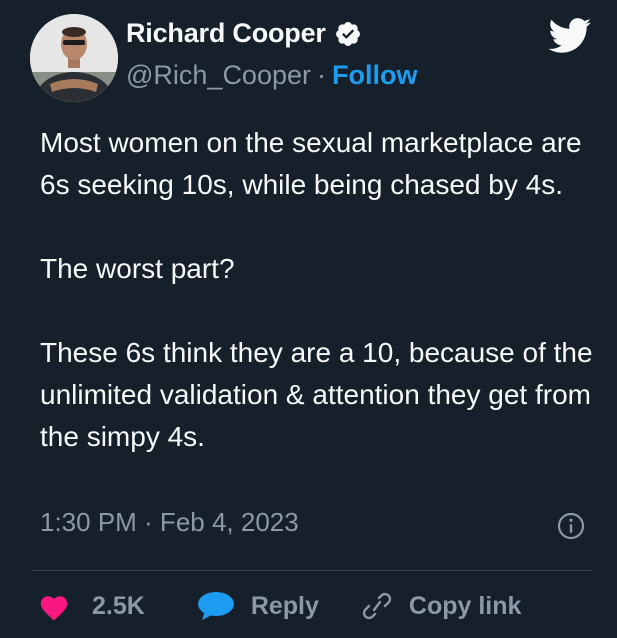 The height and width of the screenshot is (638, 617). What do you see at coordinates (571, 526) in the screenshot?
I see `info-icon` at bounding box center [571, 526].